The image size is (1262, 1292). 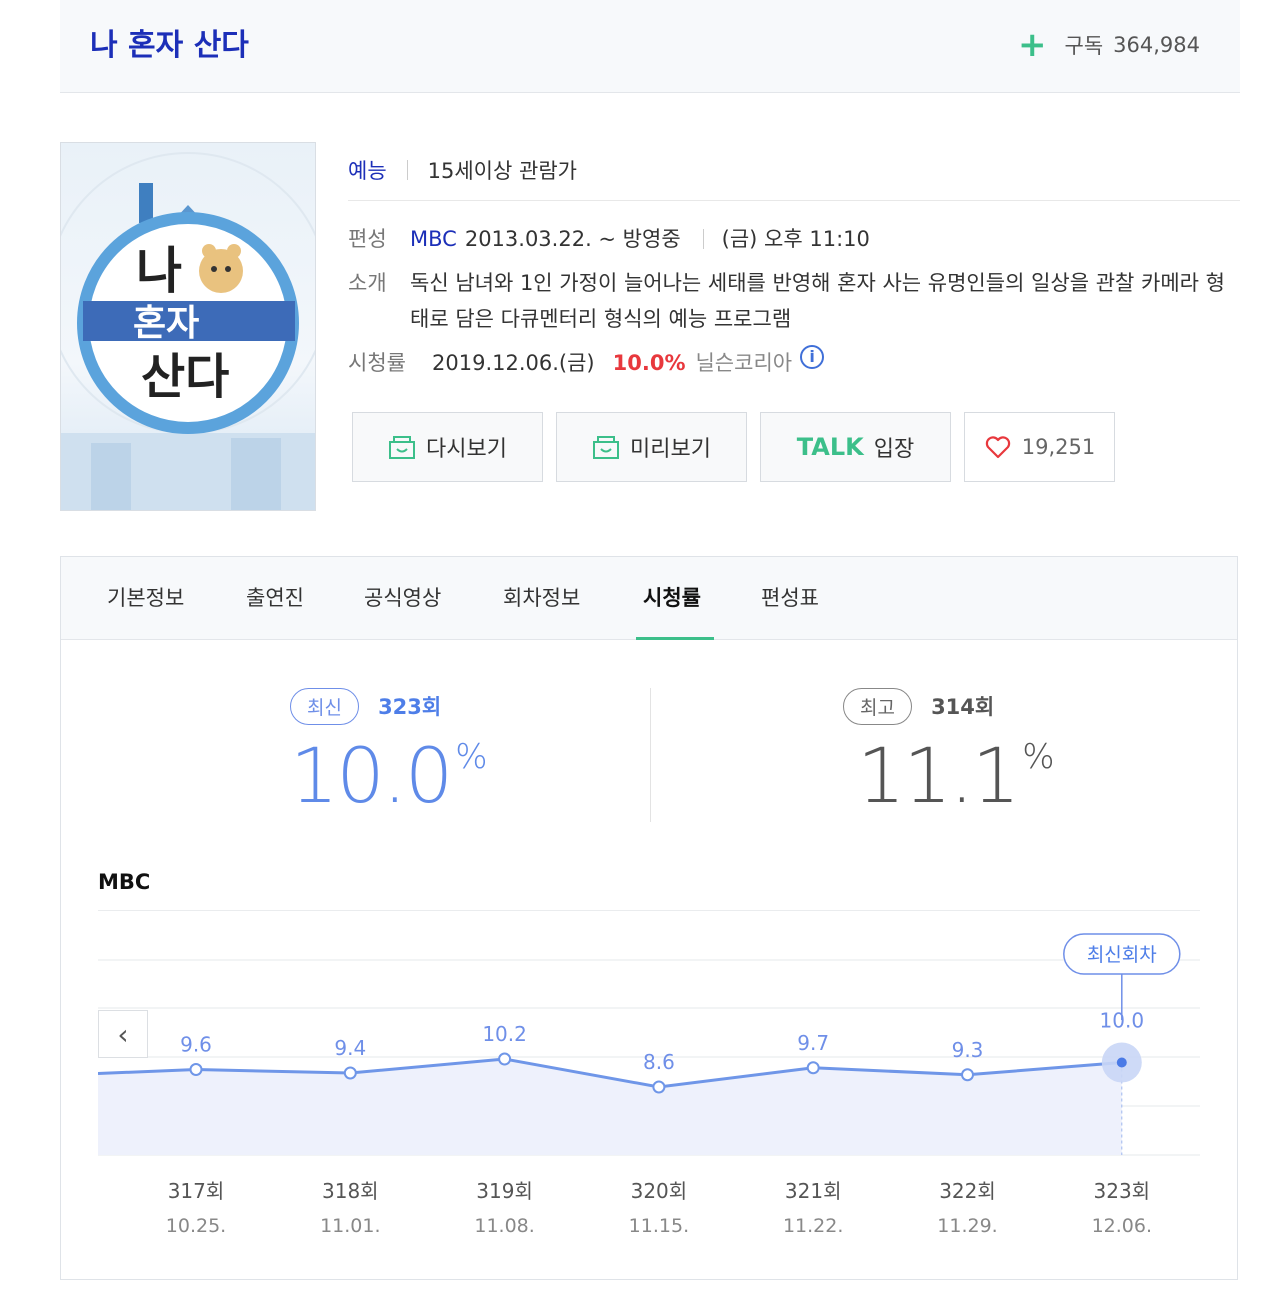 What do you see at coordinates (196, 1045) in the screenshot?
I see `data-label: 9.6` at bounding box center [196, 1045].